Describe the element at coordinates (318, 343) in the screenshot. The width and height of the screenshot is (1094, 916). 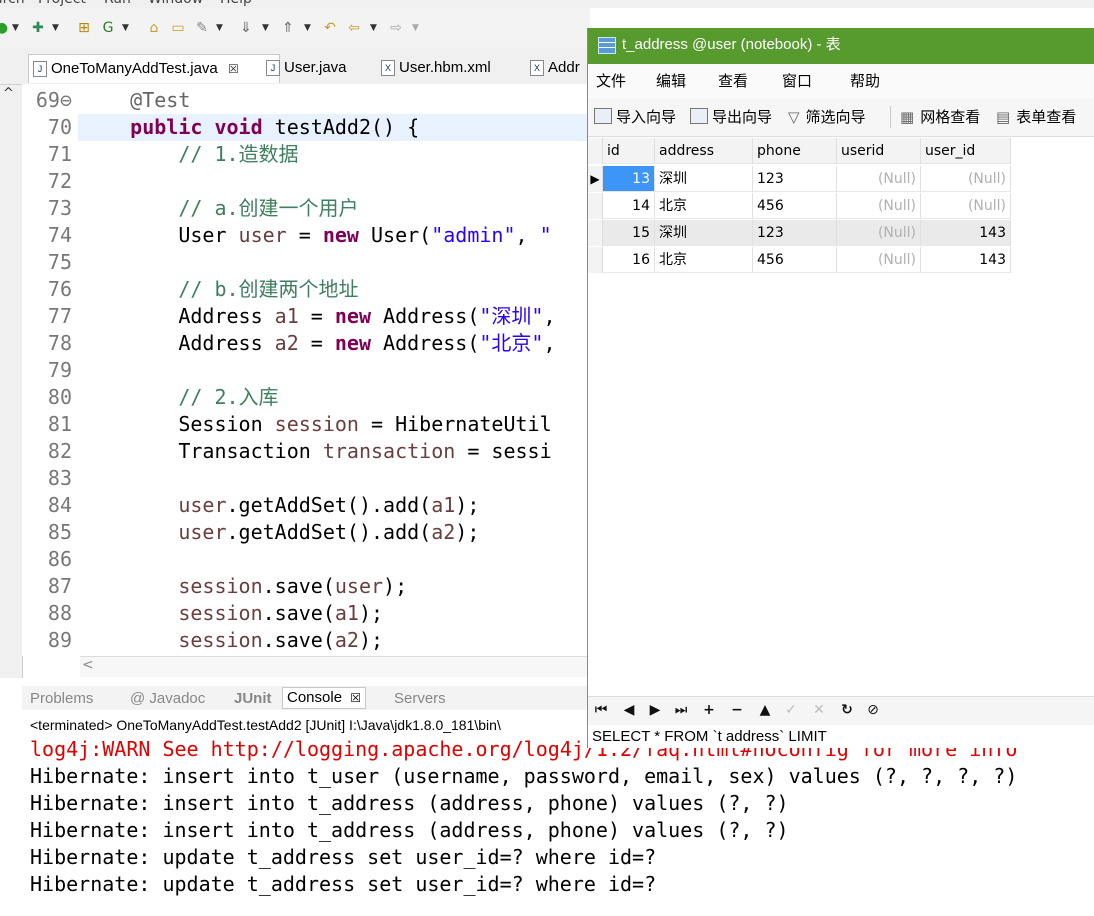
I see `code-line: Address a2 = new Address("北京",` at that location.